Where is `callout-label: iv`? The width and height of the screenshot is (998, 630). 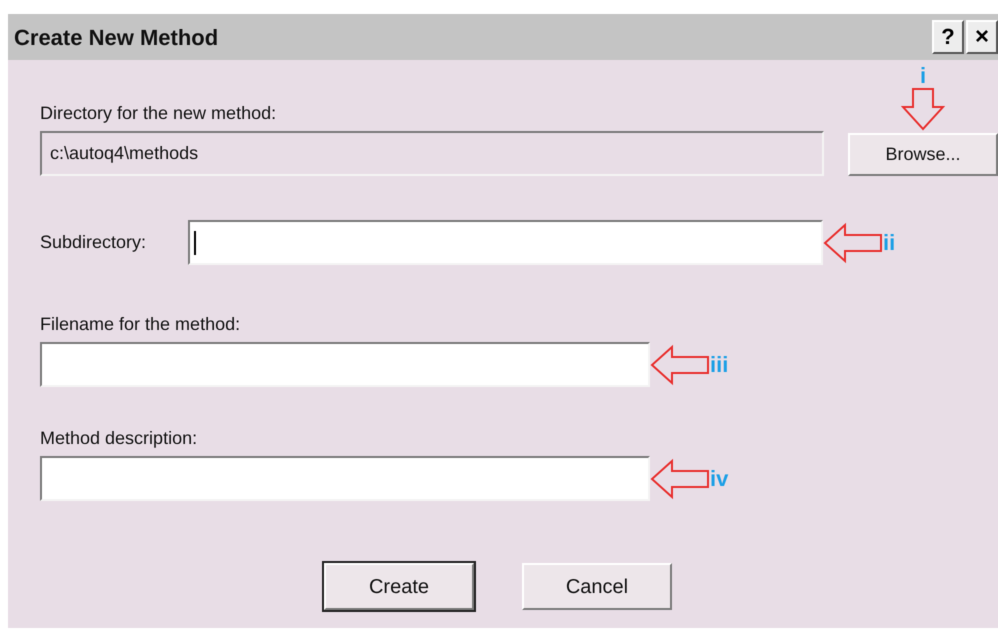 callout-label: iv is located at coordinates (719, 479).